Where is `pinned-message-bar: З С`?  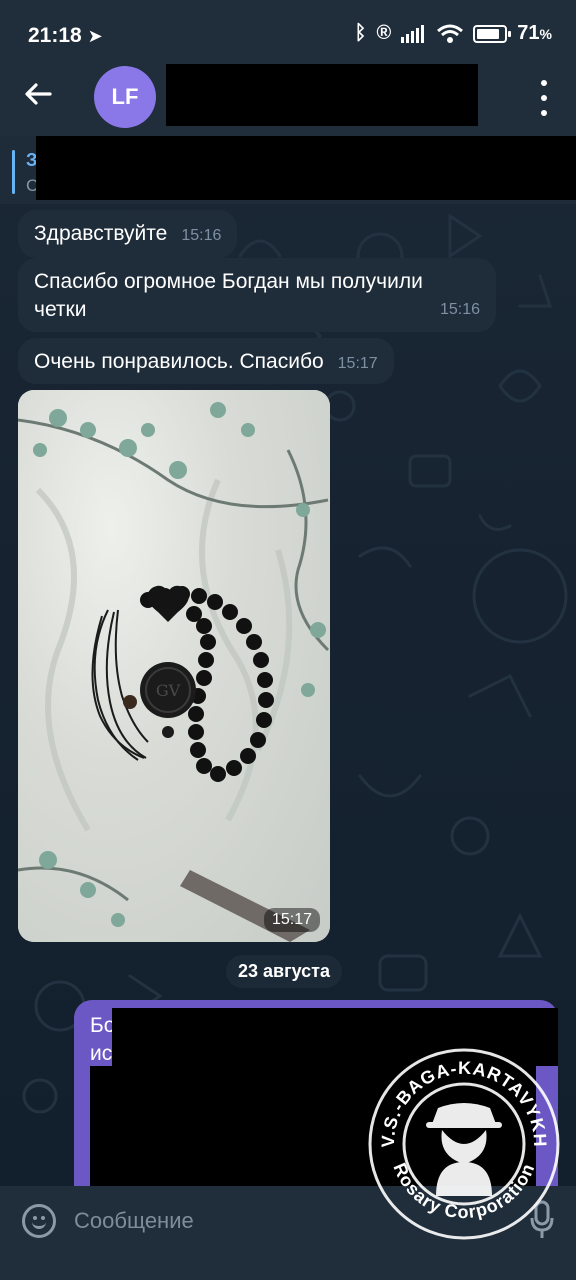 pinned-message-bar: З С is located at coordinates (288, 170).